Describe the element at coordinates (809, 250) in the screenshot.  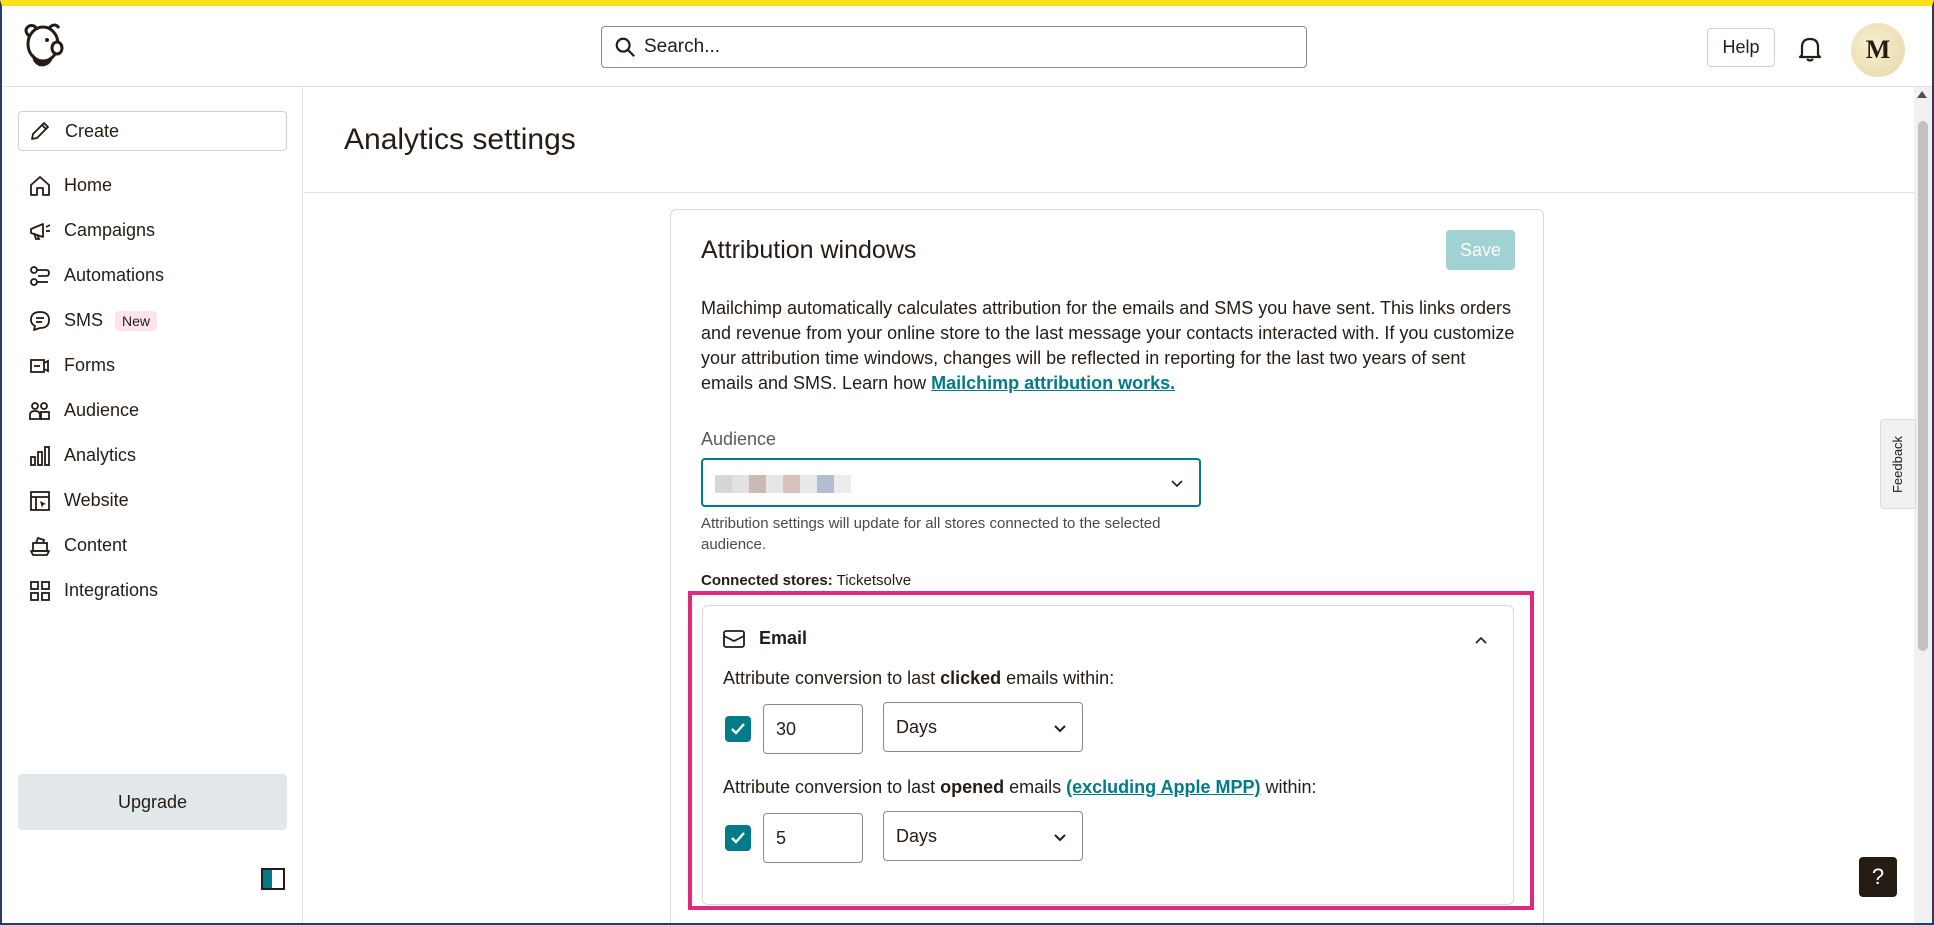
I see `card-title: Attribution windows` at that location.